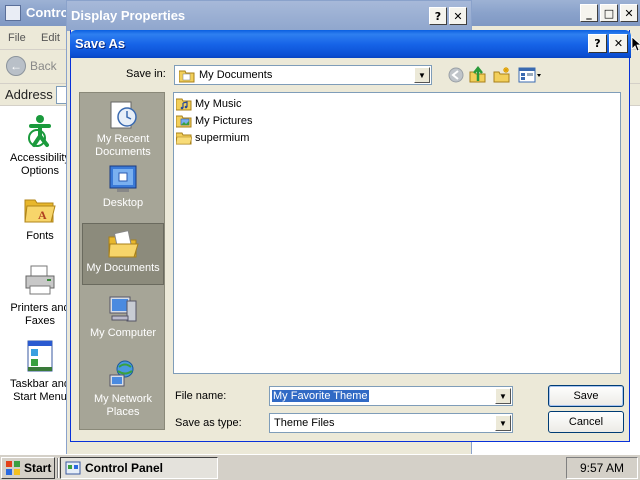 This screenshot has width=640, height=480. I want to click on pictures-folder-icon, so click(184, 121).